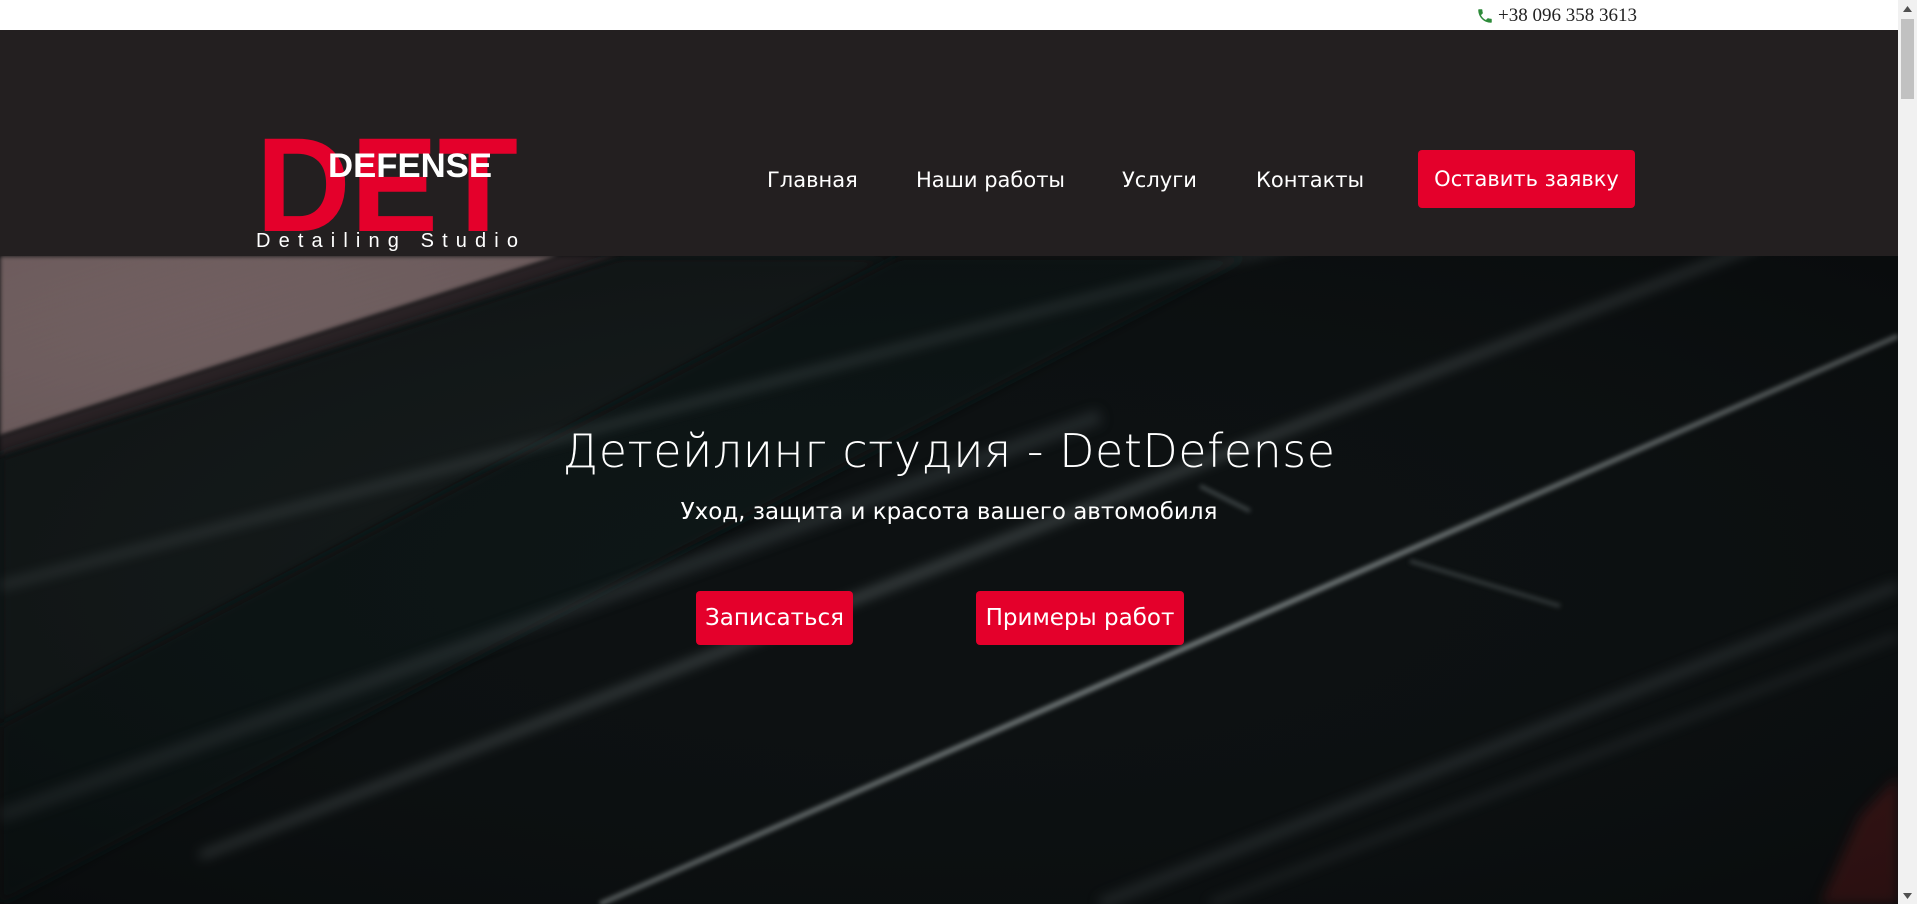 The width and height of the screenshot is (1917, 917). I want to click on nav-link-contacts: Контакты, so click(1310, 180).